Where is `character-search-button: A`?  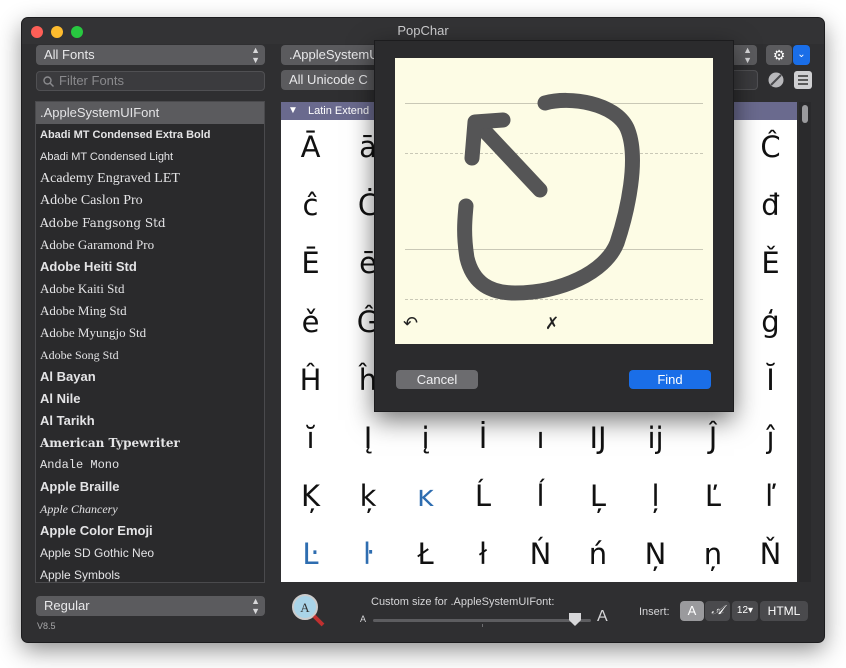 character-search-button: A is located at coordinates (308, 610).